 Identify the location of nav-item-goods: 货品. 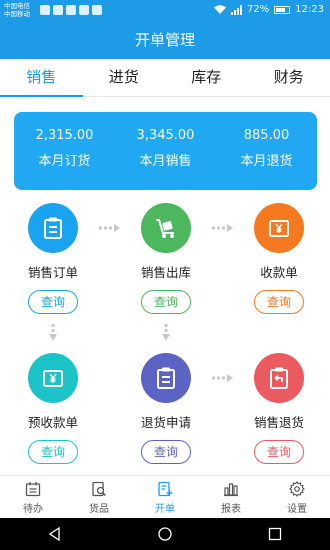
(99, 497).